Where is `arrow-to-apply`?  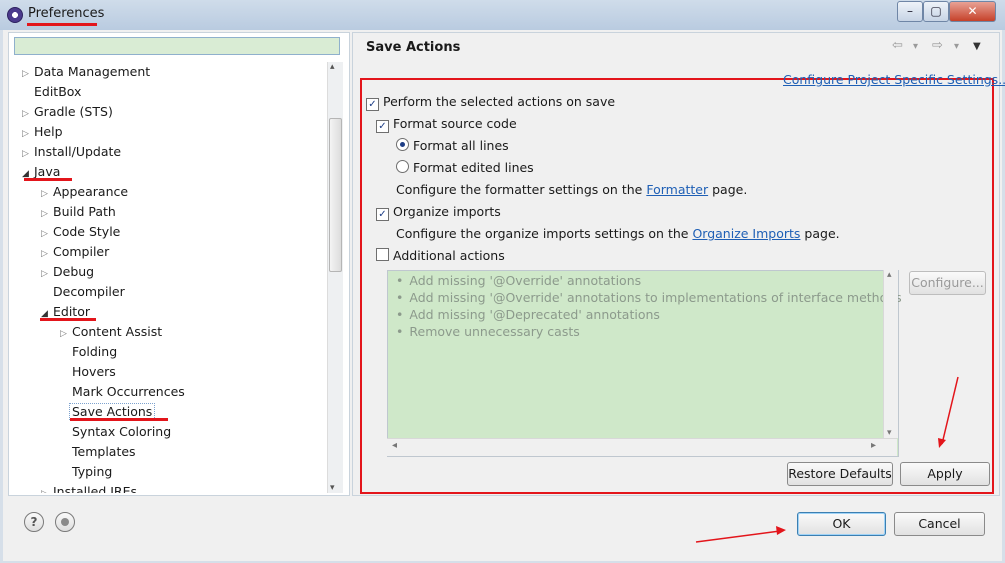 arrow-to-apply is located at coordinates (950, 410).